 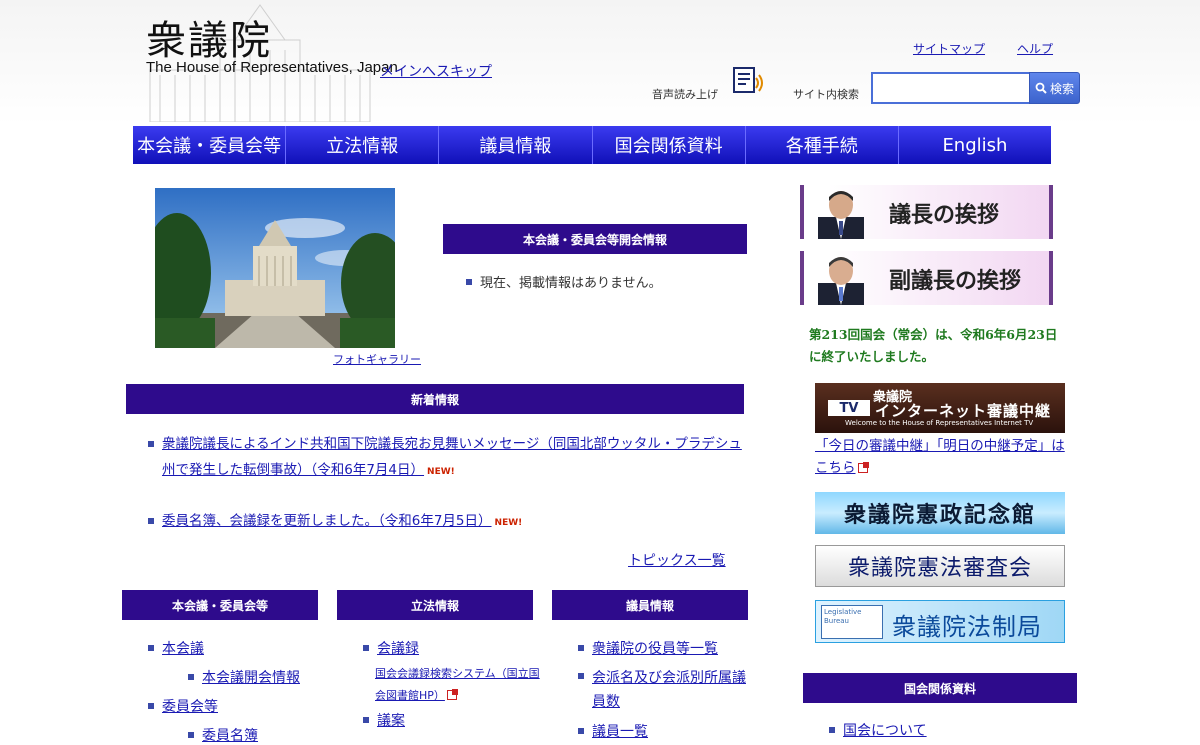 What do you see at coordinates (670, 690) in the screenshot?
I see `party-members-link: 会派名及び会派別所属議員数` at bounding box center [670, 690].